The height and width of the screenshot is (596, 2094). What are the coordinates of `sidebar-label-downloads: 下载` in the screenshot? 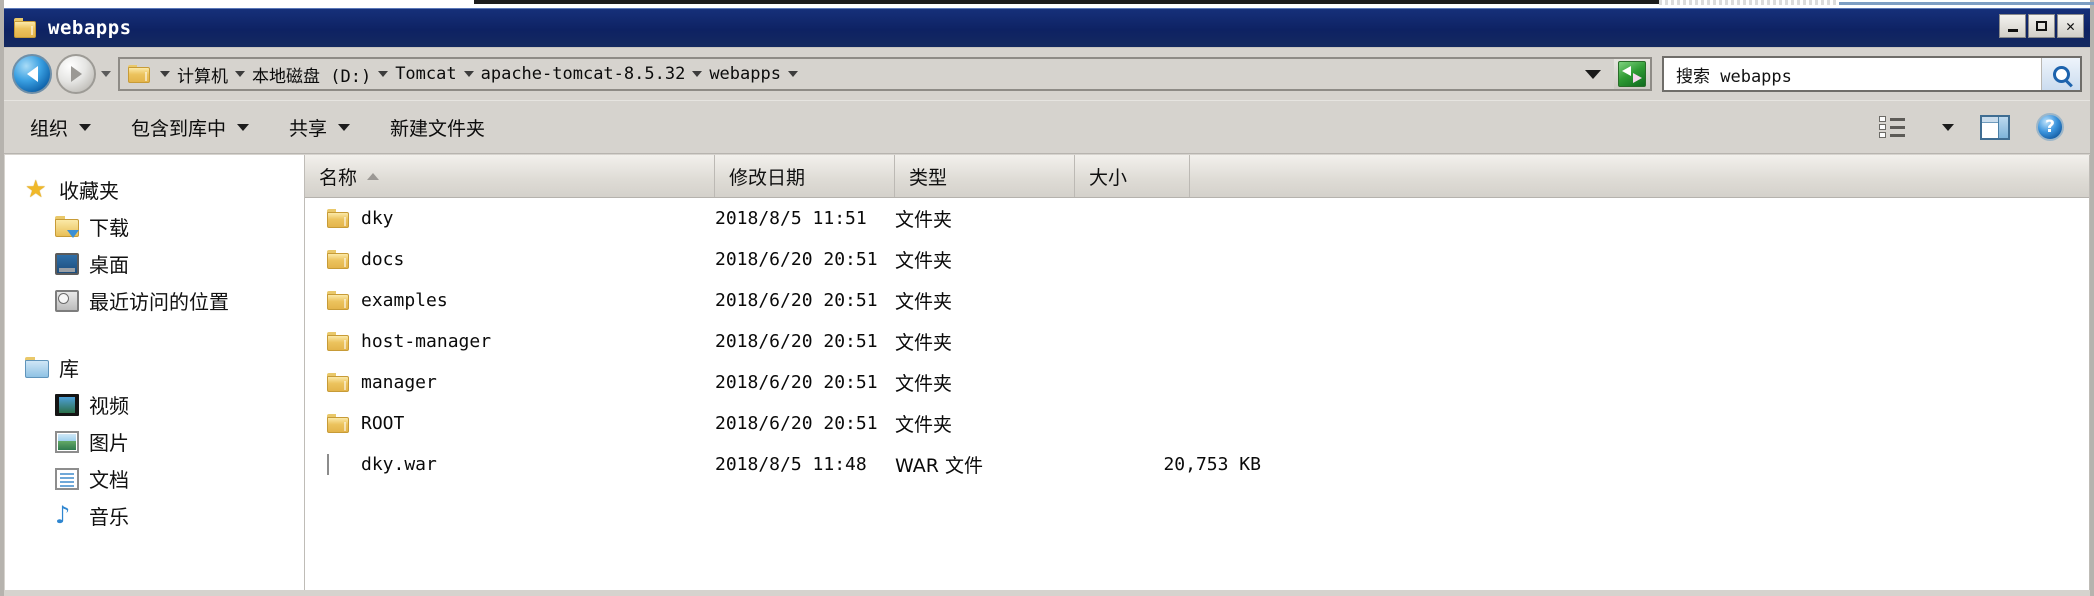 It's located at (109, 228).